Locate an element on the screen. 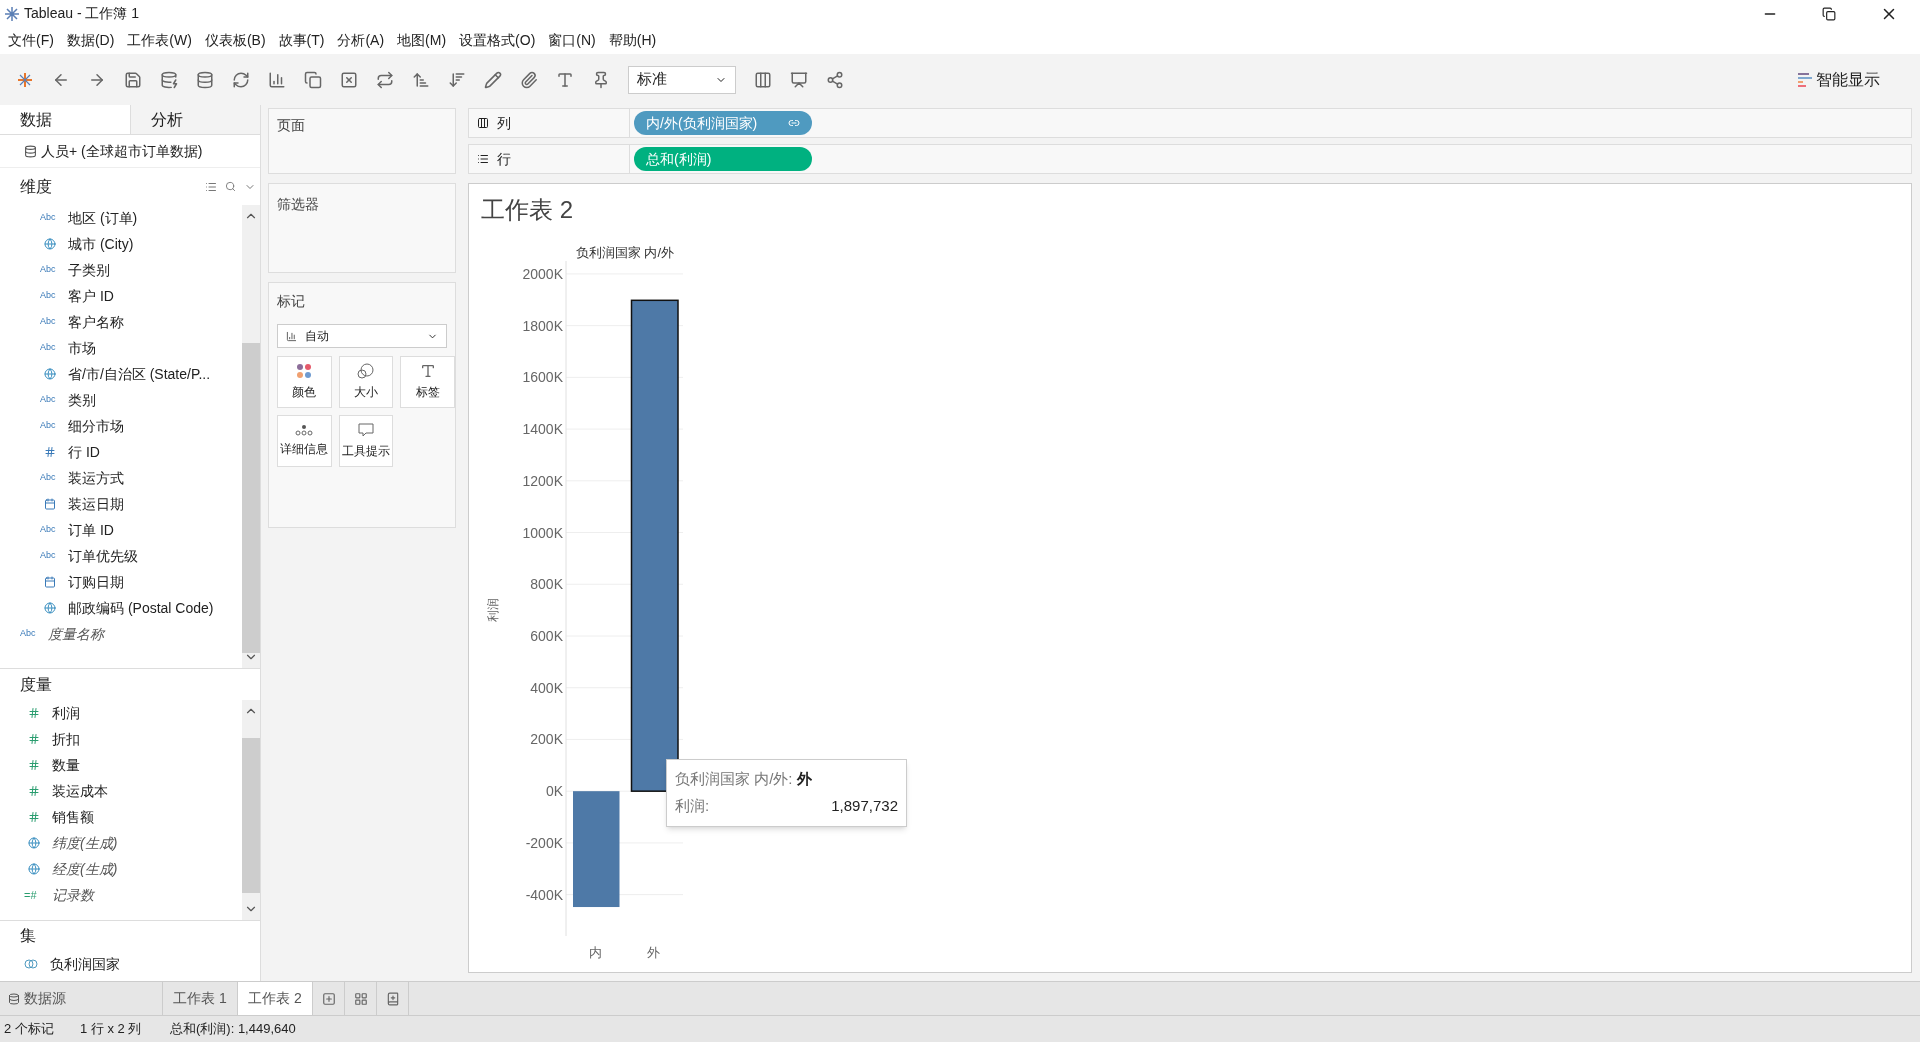 The width and height of the screenshot is (1920, 1042). data-source-icon is located at coordinates (30, 151).